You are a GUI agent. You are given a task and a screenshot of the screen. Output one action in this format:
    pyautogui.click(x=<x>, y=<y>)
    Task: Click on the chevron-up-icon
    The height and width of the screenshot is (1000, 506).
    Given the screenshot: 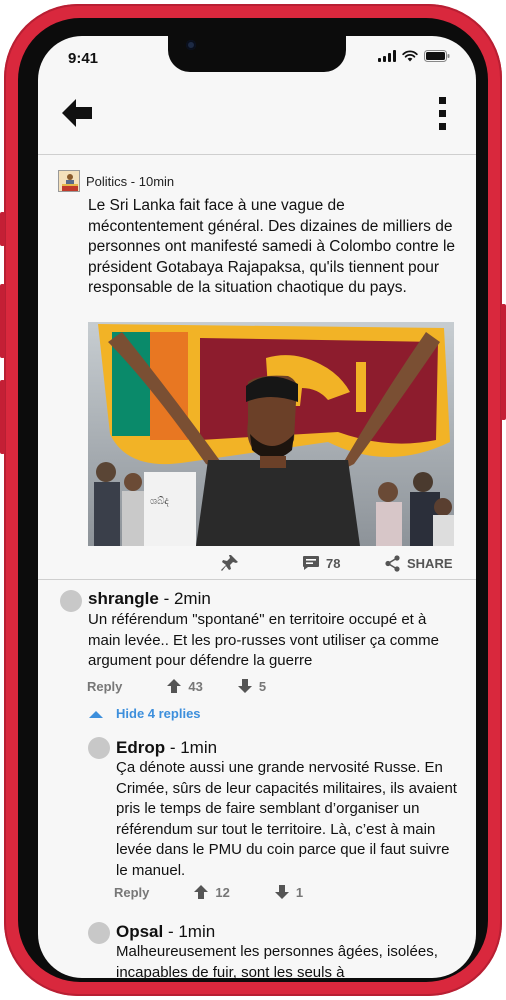 What is the action you would take?
    pyautogui.click(x=96, y=714)
    